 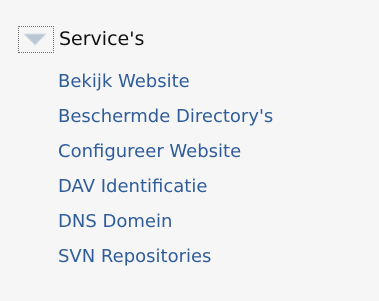 I want to click on link-beschermde-directorys: Beschermde Directory's, so click(x=165, y=116).